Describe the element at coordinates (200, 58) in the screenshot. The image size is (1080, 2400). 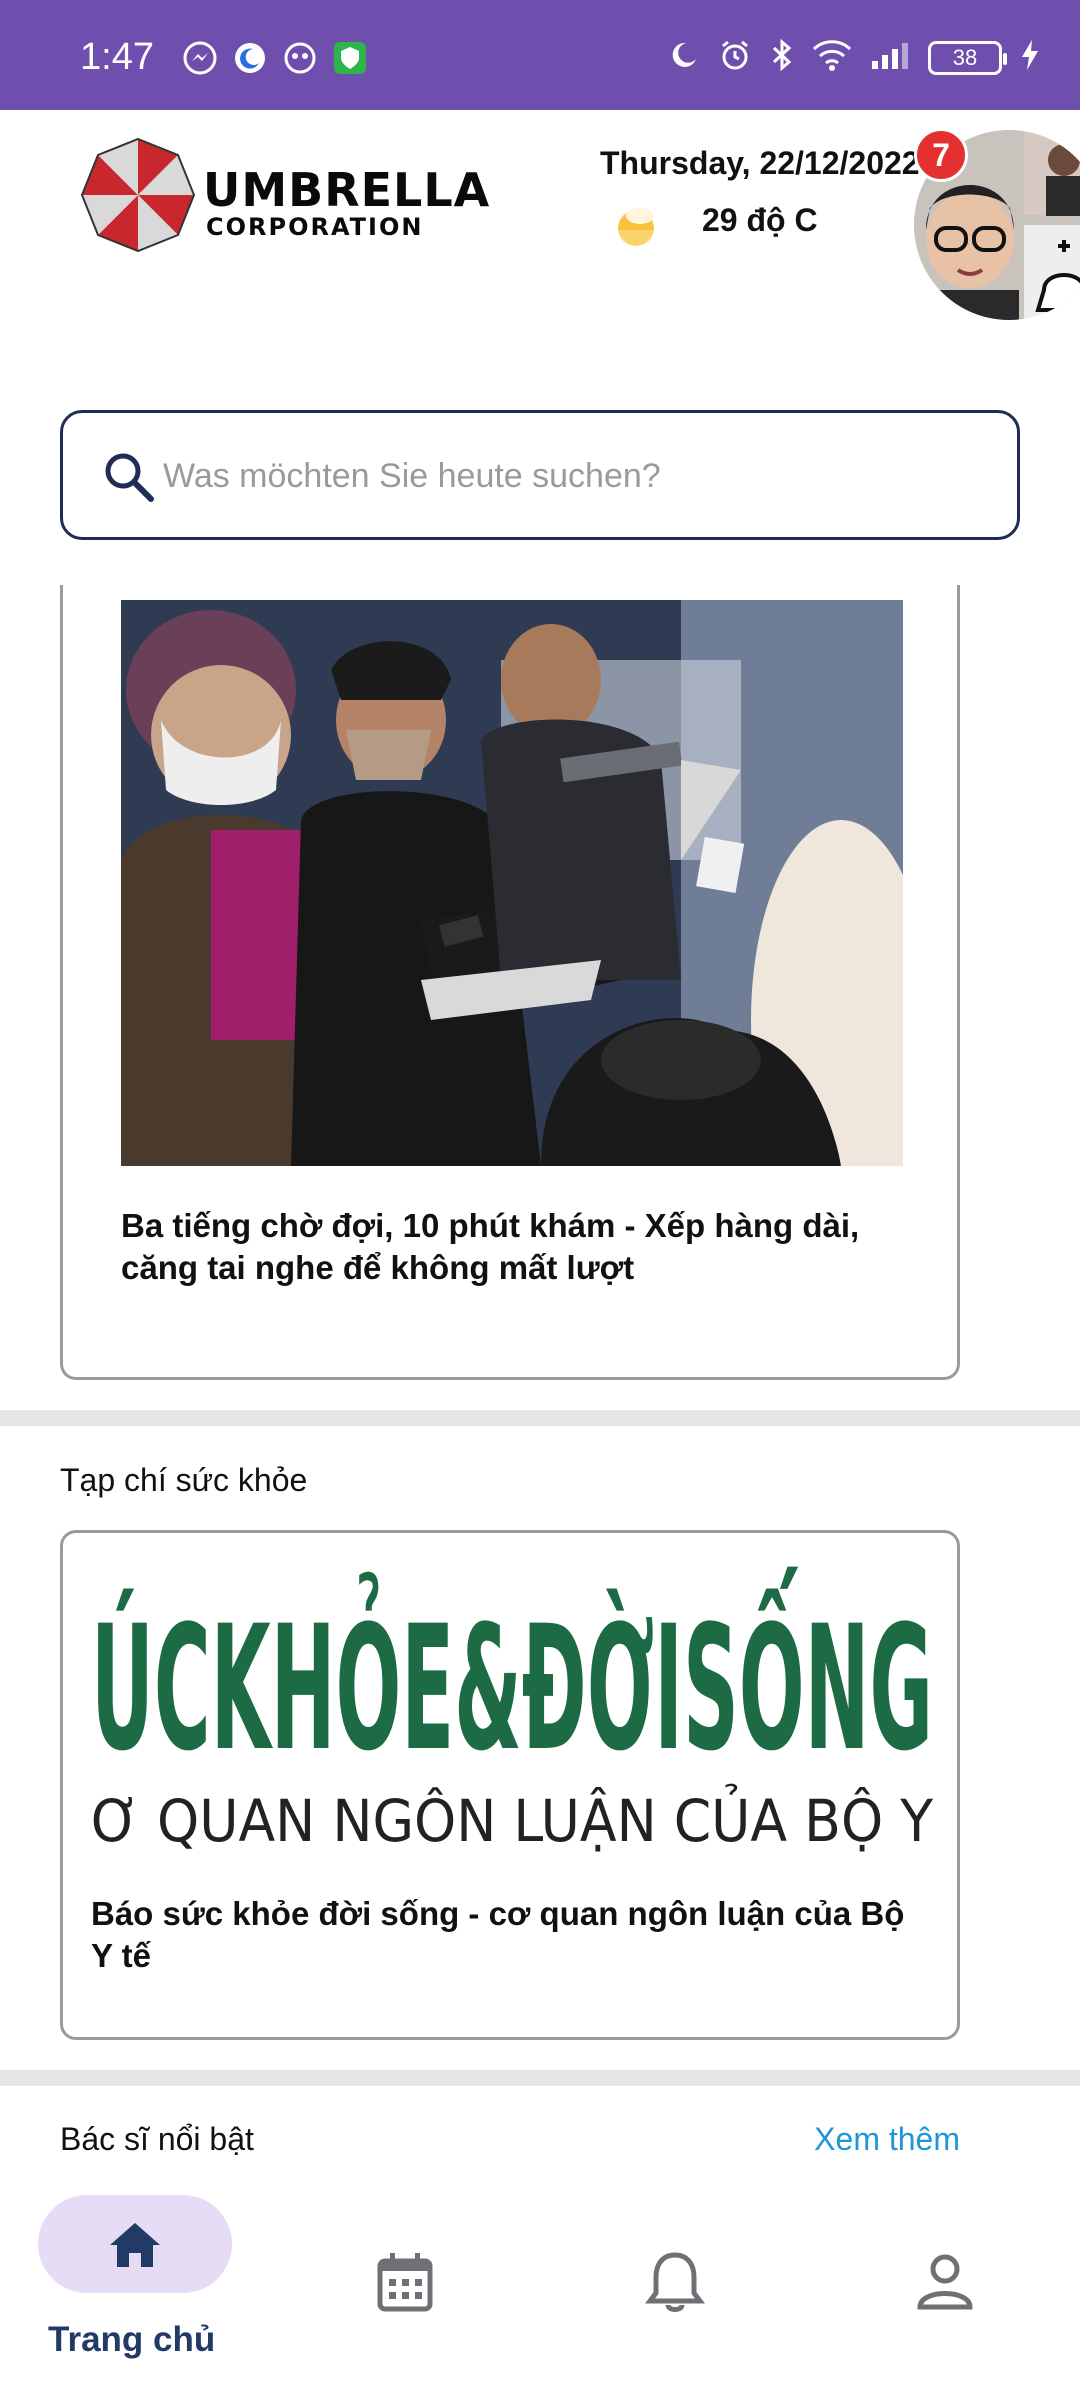
I see `messenger-icon` at that location.